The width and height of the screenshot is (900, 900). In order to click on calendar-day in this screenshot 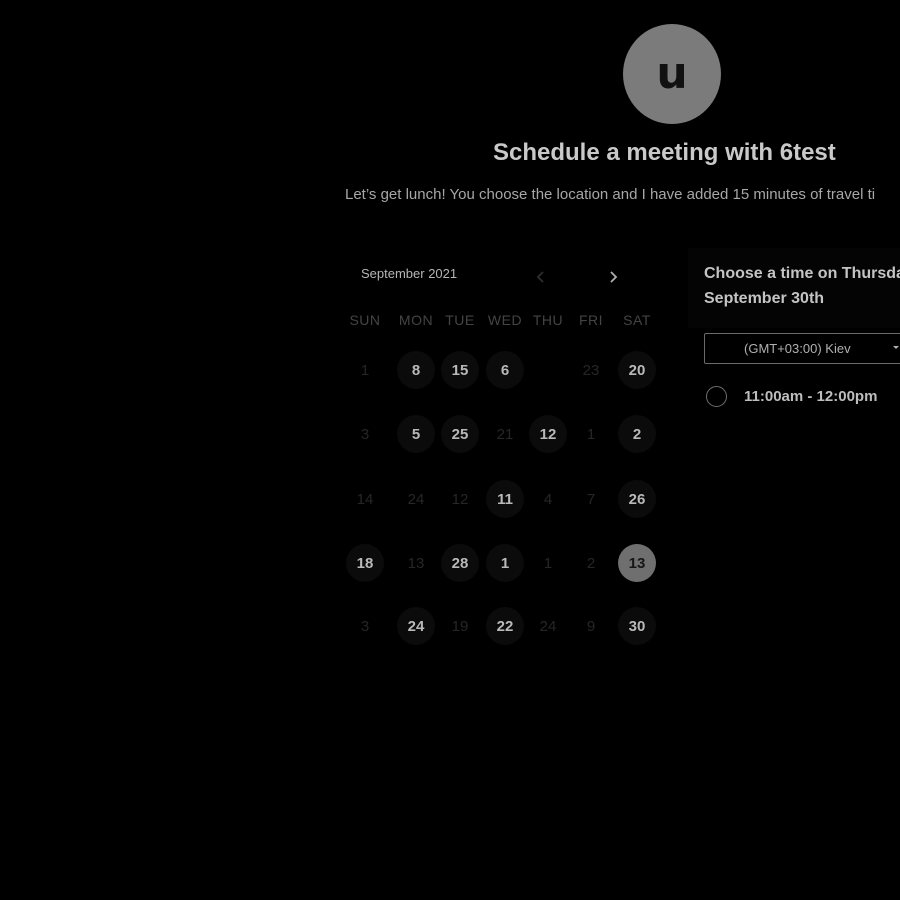, I will do `click(548, 370)`.